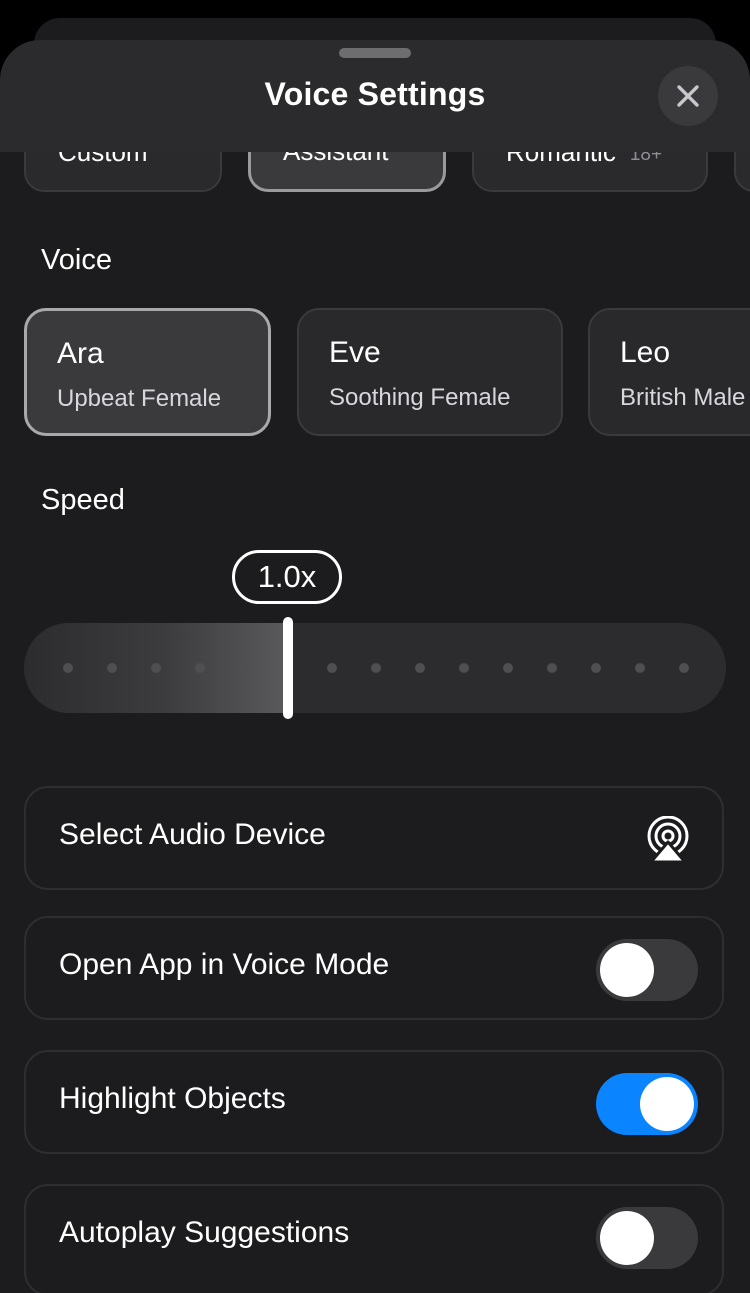 This screenshot has width=750, height=1293. I want to click on setting-label: Select Audio Device, so click(192, 834).